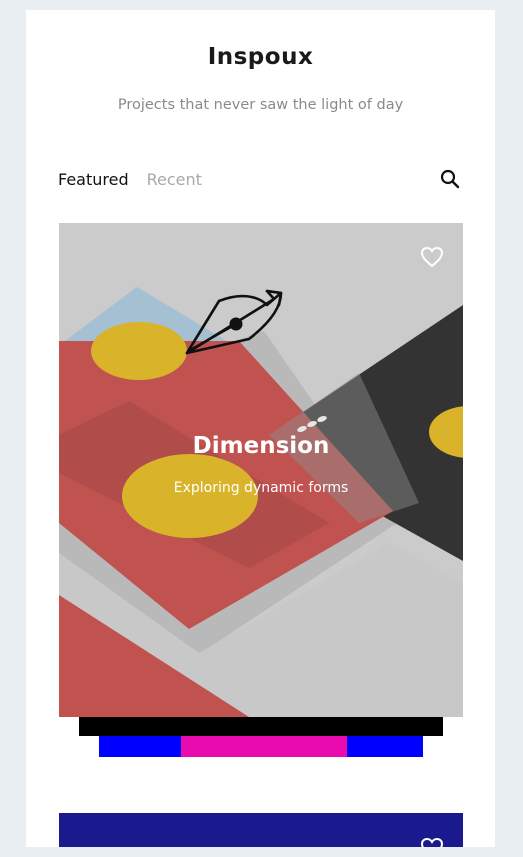 The width and height of the screenshot is (523, 857). I want to click on project-card-next, so click(261, 830).